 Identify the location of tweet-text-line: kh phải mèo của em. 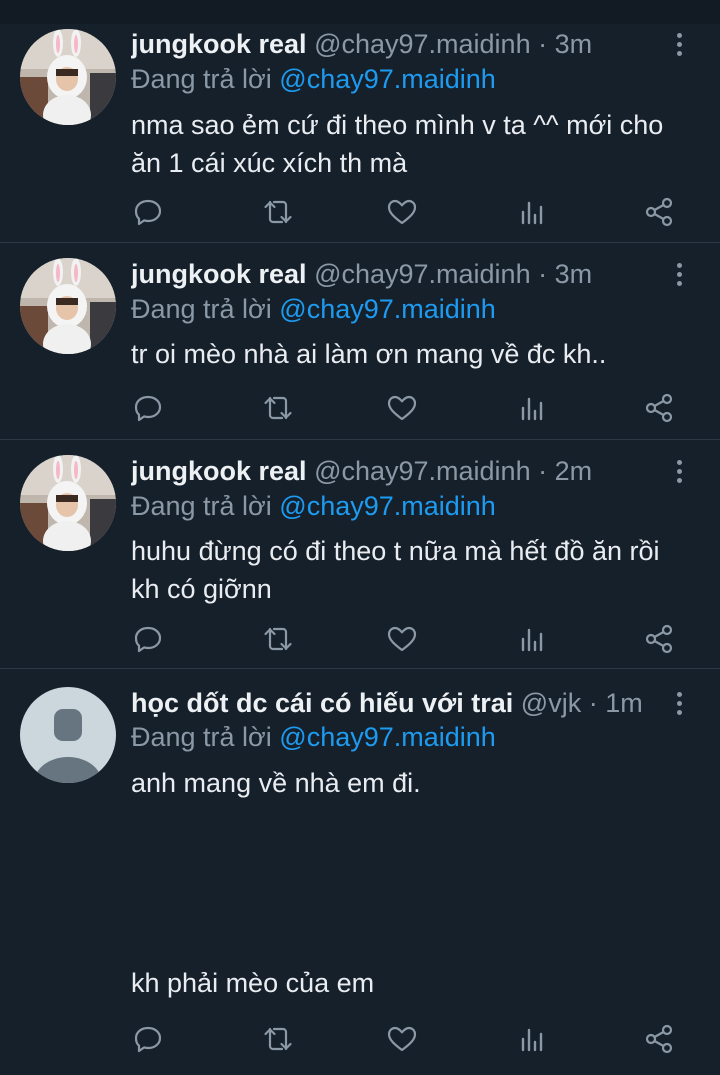
(253, 983).